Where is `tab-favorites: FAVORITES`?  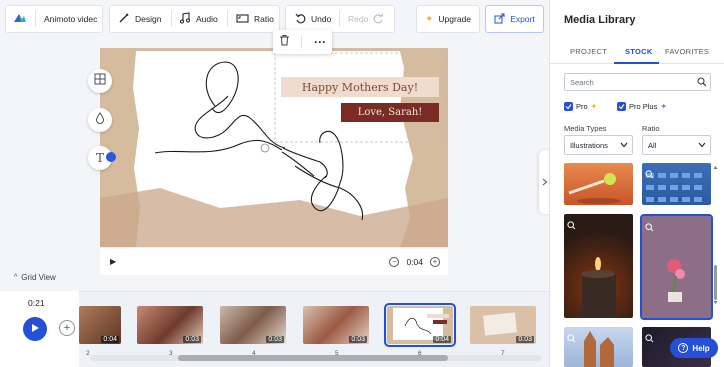 tab-favorites: FAVORITES is located at coordinates (687, 51).